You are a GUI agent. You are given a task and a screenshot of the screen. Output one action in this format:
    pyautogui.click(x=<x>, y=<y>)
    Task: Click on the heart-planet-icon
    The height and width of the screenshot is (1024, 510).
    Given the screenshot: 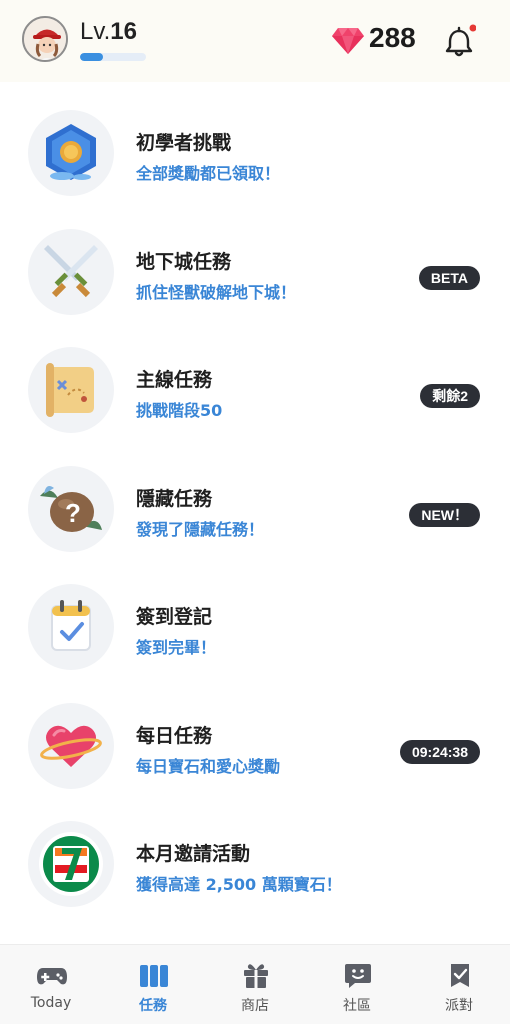 What is the action you would take?
    pyautogui.click(x=71, y=745)
    